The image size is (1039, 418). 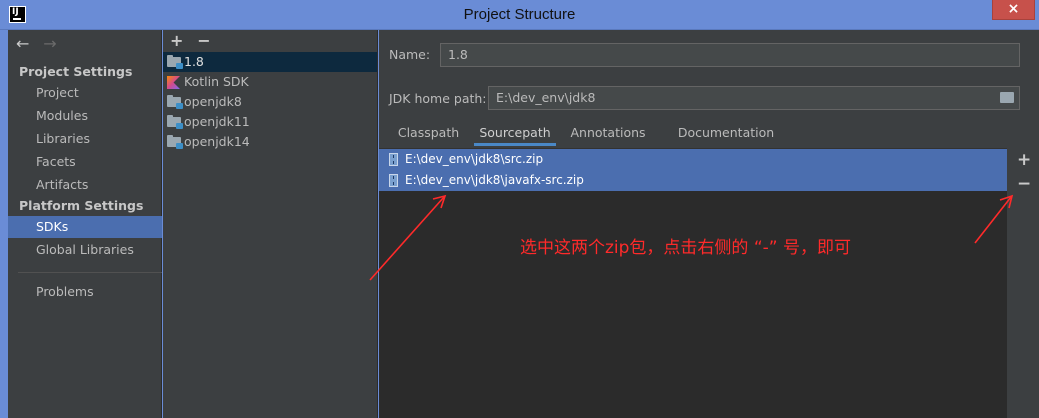 I want to click on sdk-item-openjdk14: openjdk14, so click(x=270, y=142).